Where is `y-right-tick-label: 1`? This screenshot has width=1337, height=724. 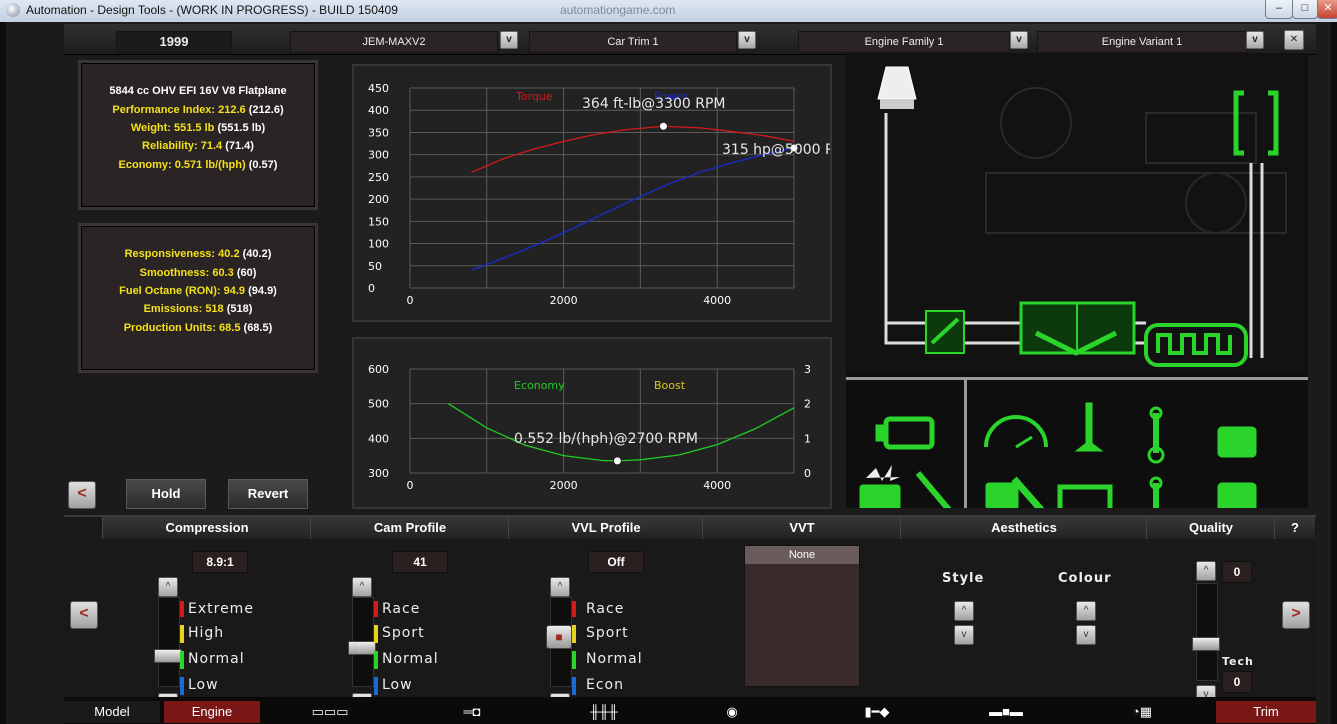 y-right-tick-label: 1 is located at coordinates (807, 438).